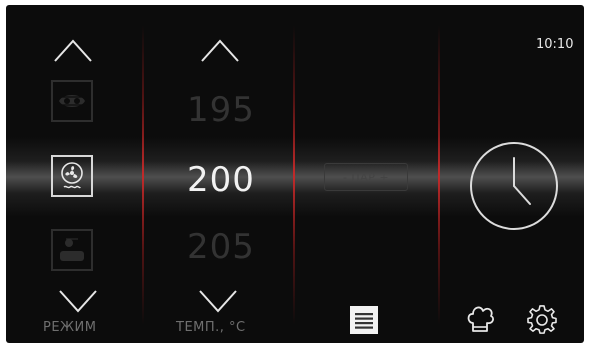 The height and width of the screenshot is (349, 590). Describe the element at coordinates (218, 302) in the screenshot. I see `temperature-down-chevron-icon` at that location.